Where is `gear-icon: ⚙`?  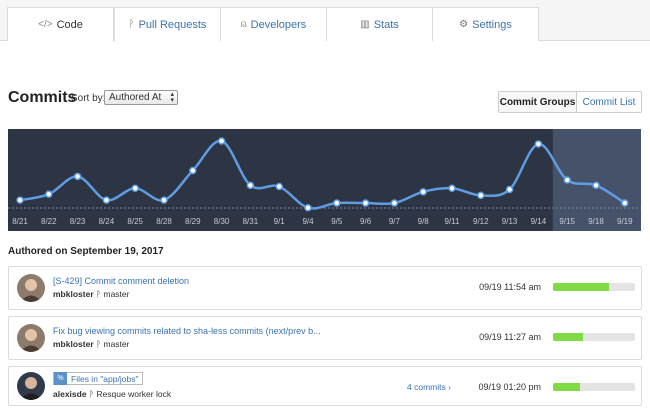
gear-icon: ⚙ is located at coordinates (464, 24).